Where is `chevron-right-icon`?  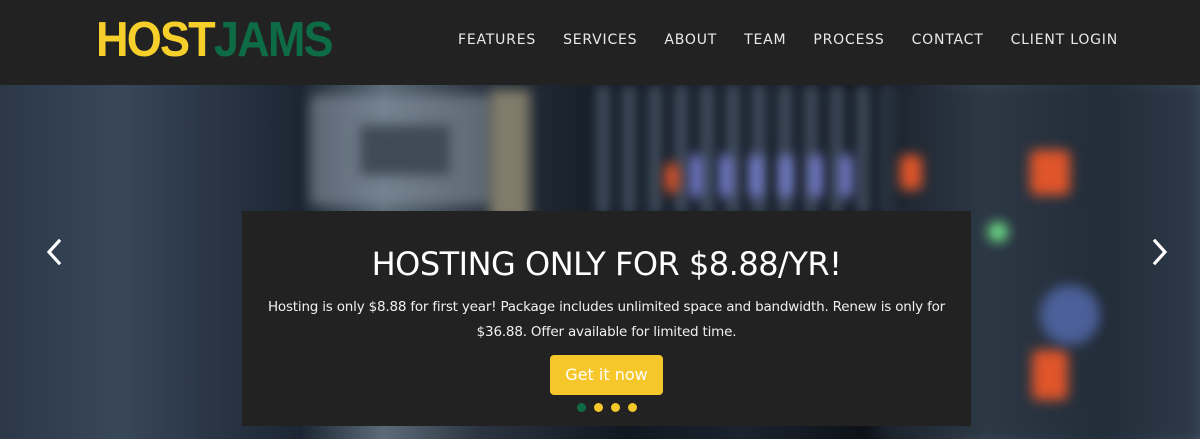
chevron-right-icon is located at coordinates (1160, 252).